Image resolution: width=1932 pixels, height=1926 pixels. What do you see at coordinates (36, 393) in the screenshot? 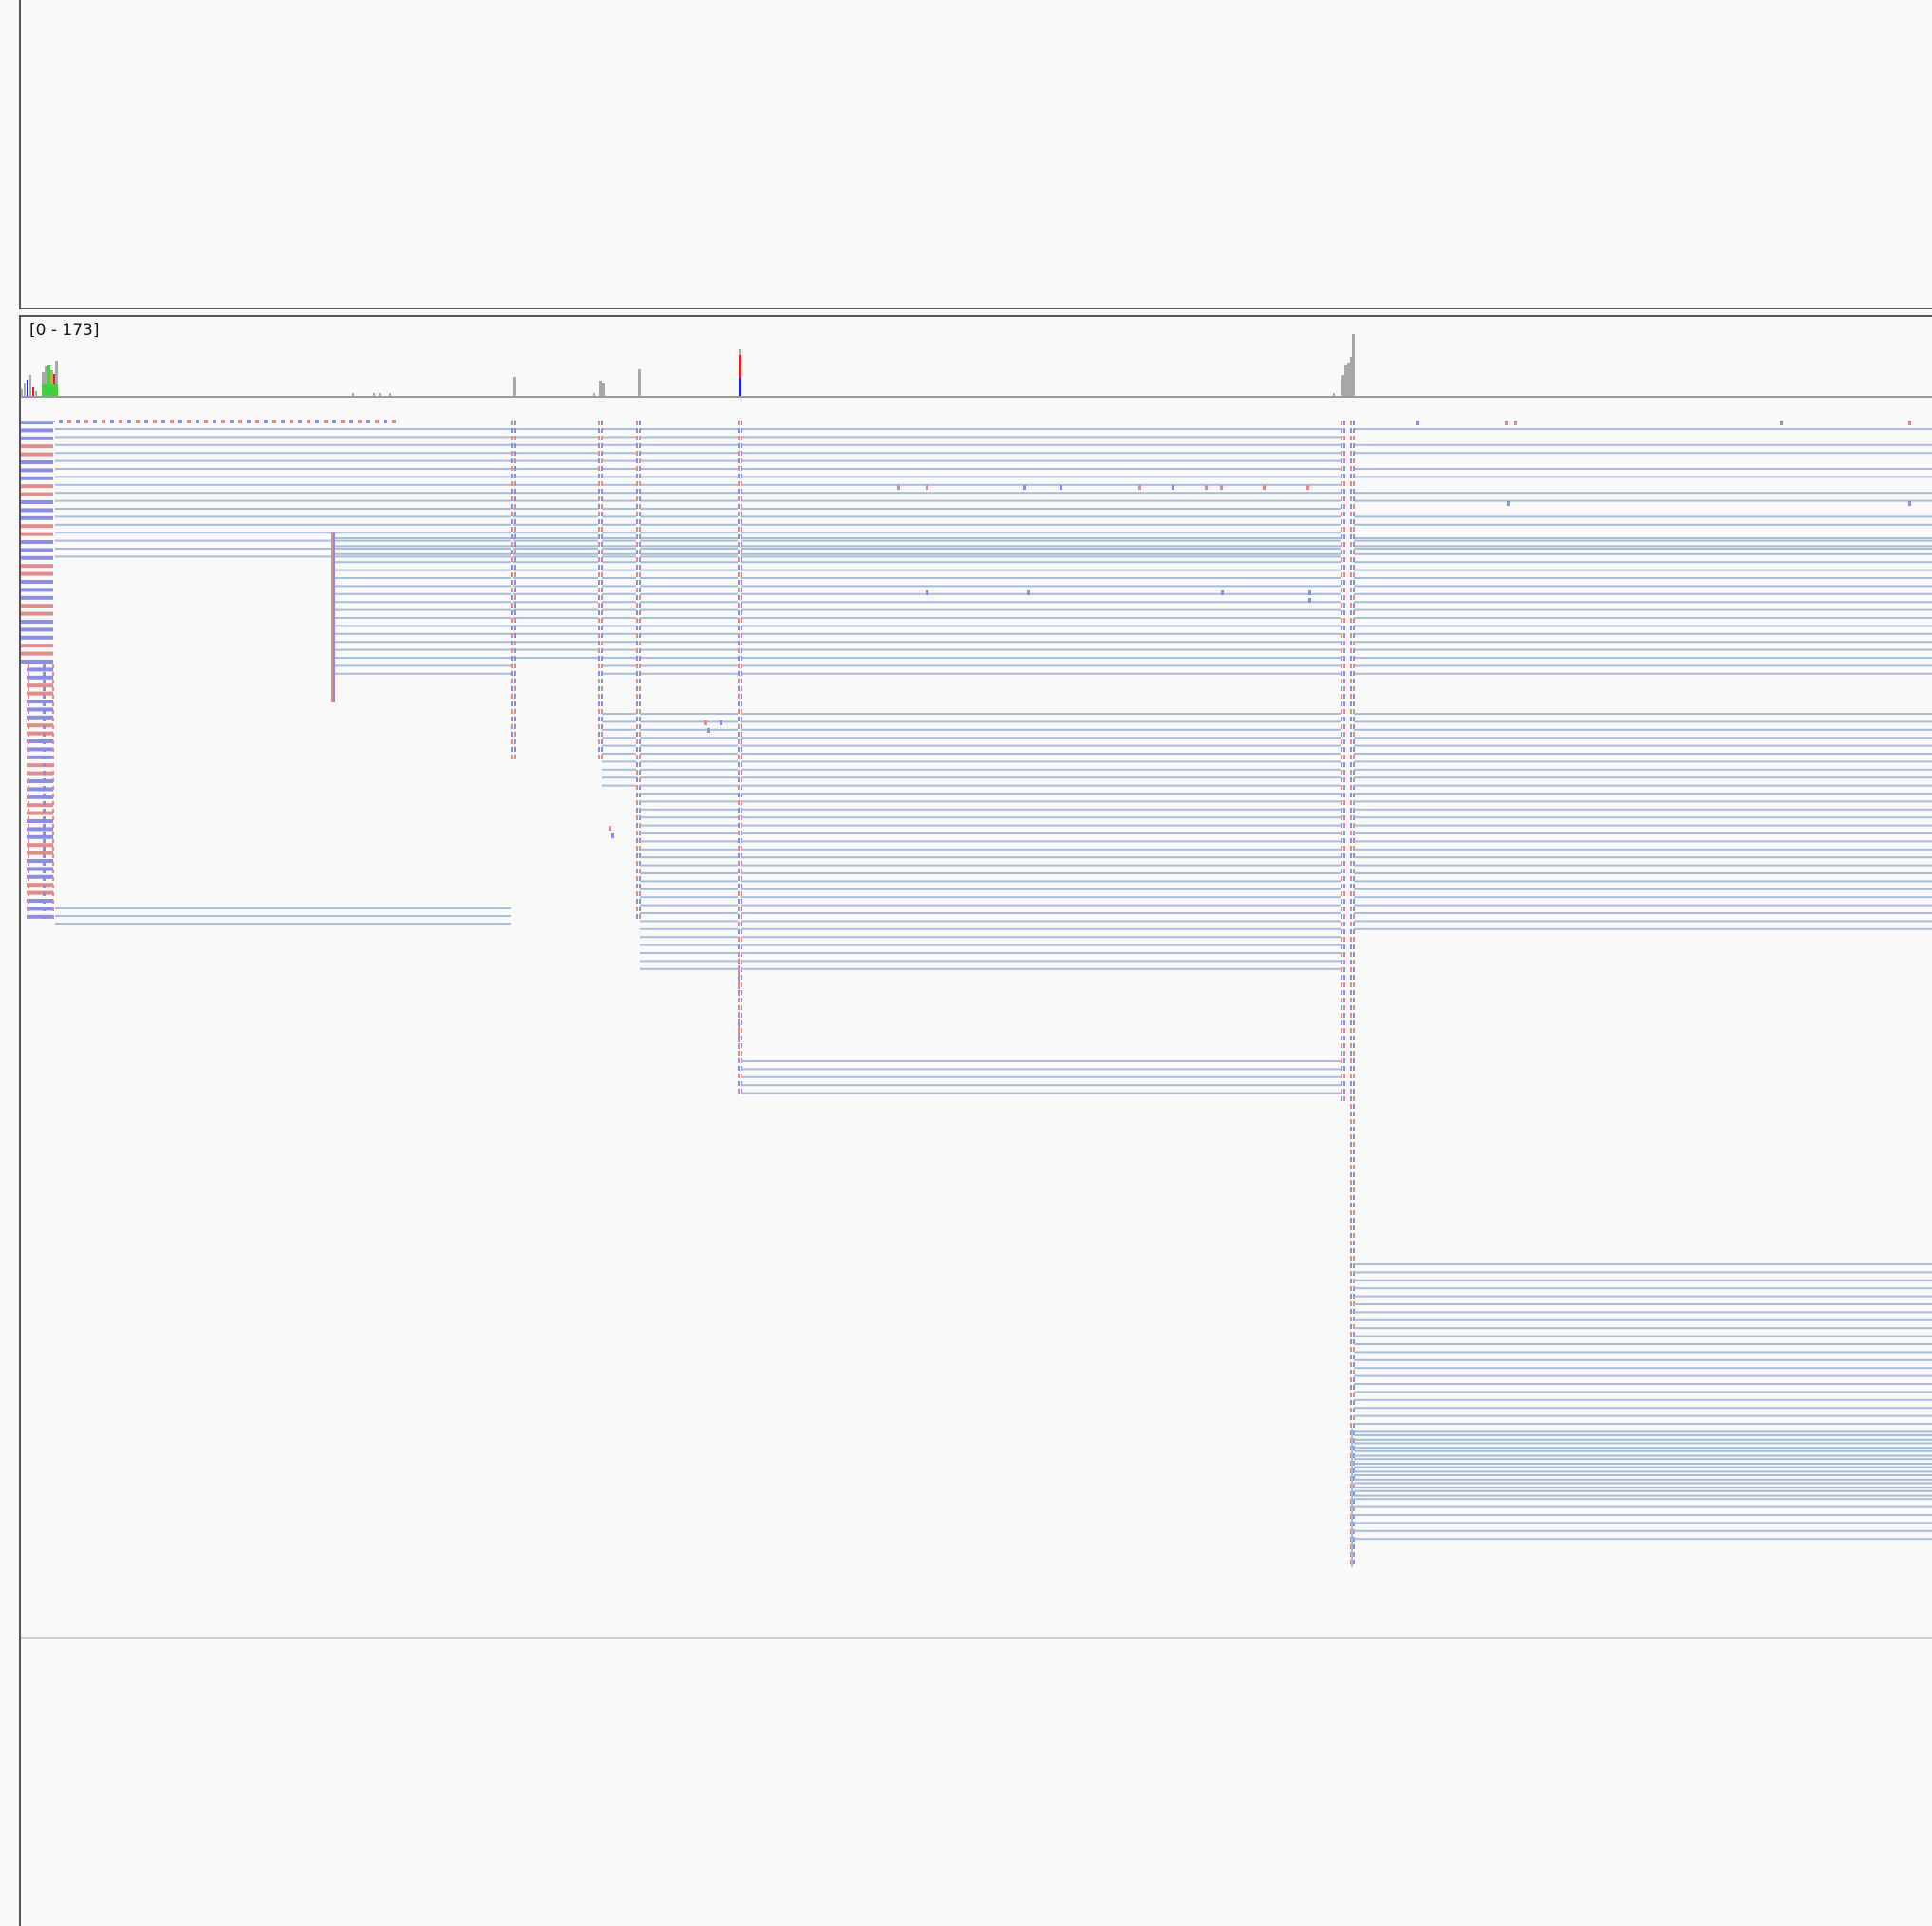
I see `coverage-bar` at bounding box center [36, 393].